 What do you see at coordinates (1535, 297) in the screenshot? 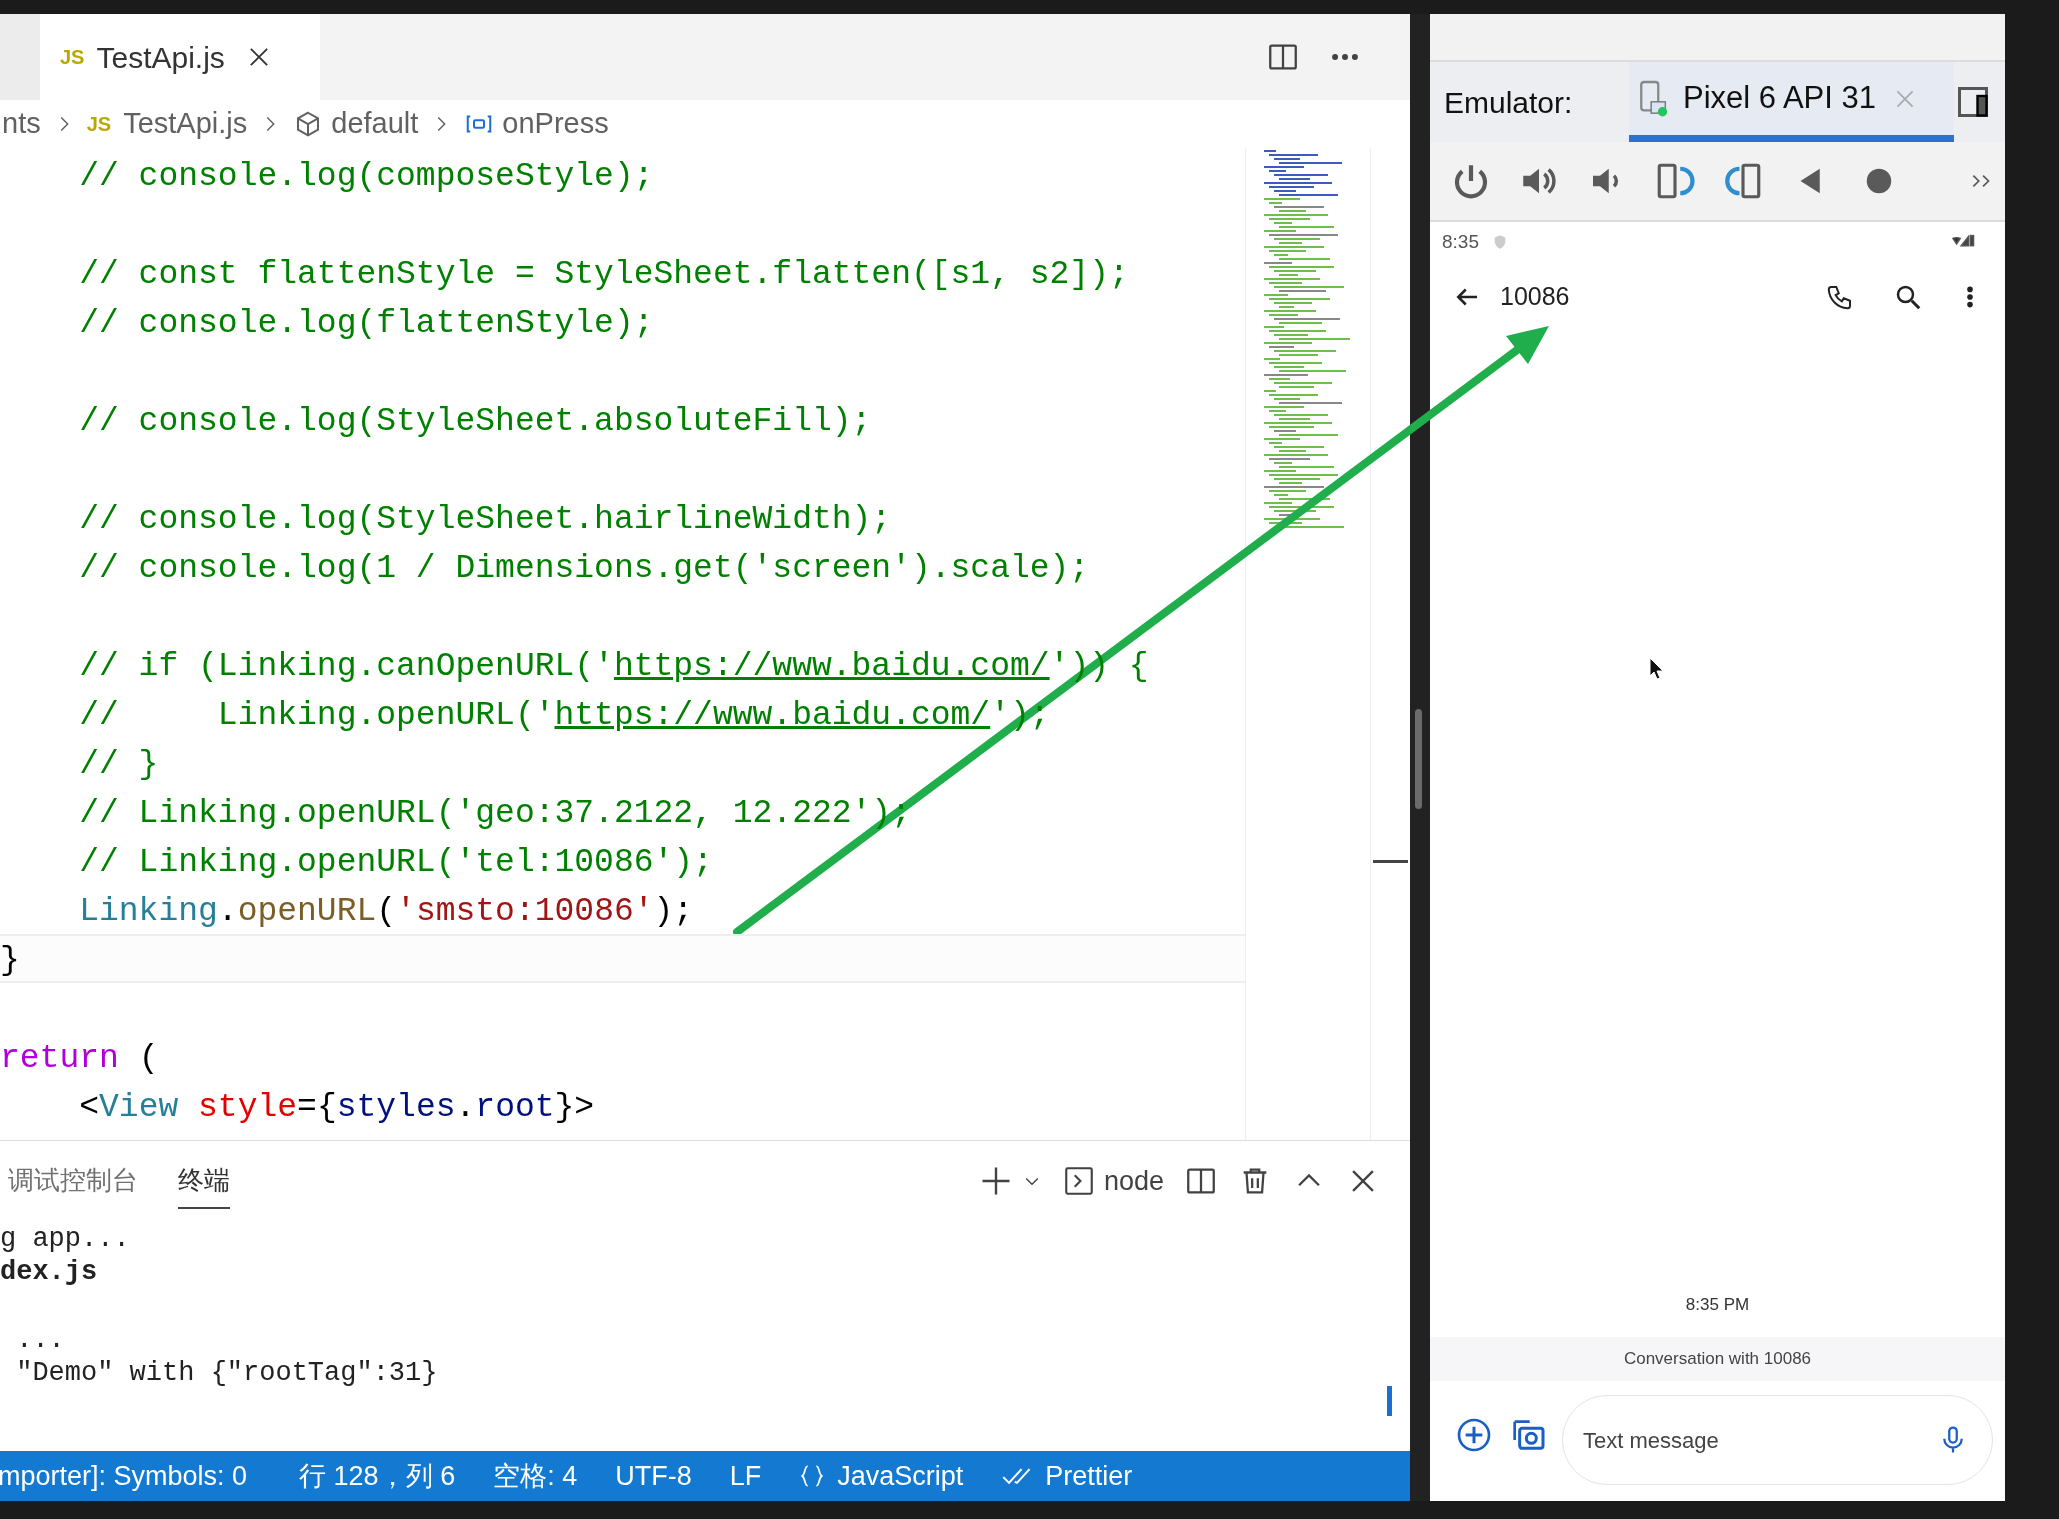
I see `contact-name: 10086` at bounding box center [1535, 297].